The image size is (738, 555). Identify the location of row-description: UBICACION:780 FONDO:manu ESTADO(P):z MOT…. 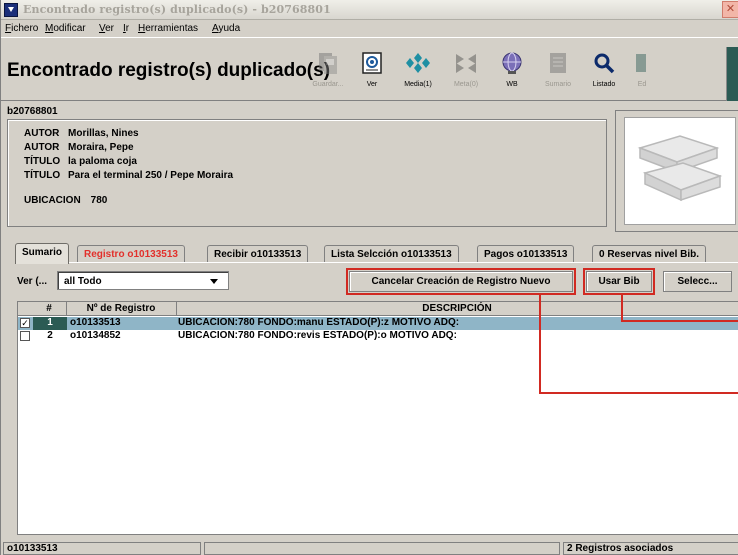
(319, 322).